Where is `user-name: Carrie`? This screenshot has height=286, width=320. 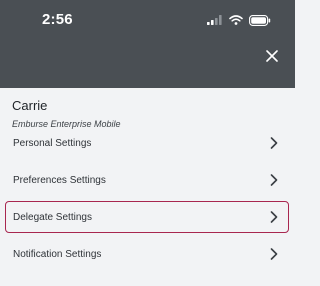 user-name: Carrie is located at coordinates (30, 105).